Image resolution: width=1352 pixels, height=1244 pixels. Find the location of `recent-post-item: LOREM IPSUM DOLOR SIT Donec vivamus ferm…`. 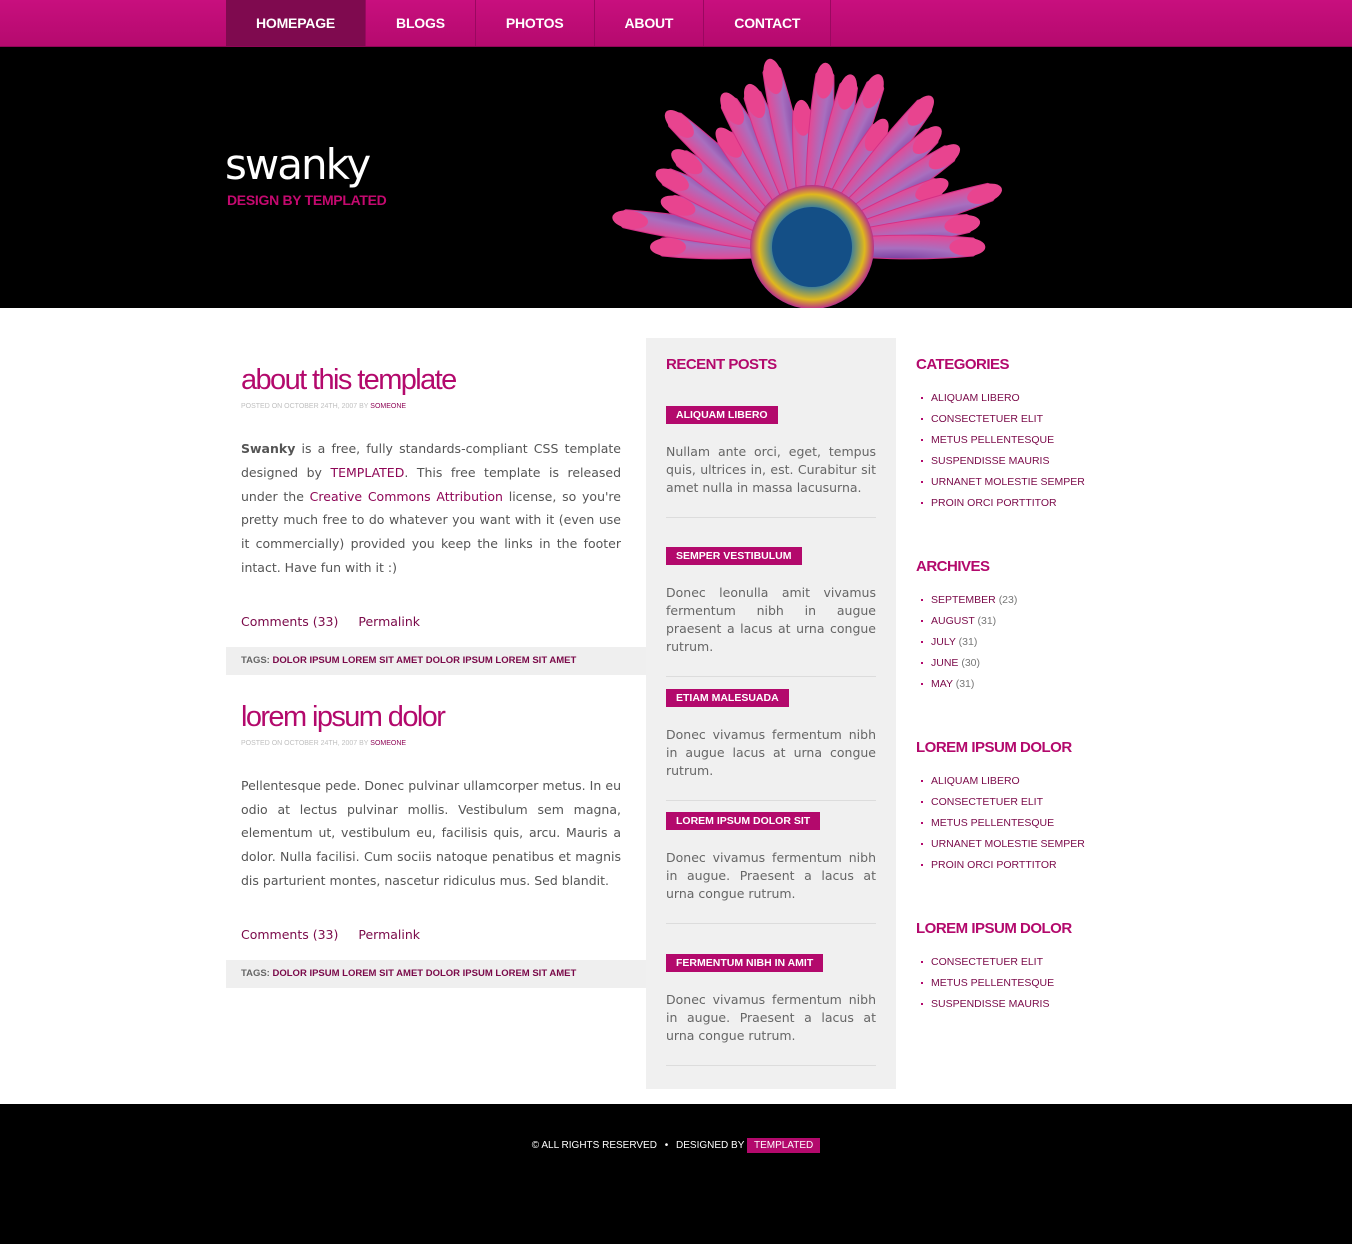

recent-post-item: LOREM IPSUM DOLOR SIT Donec vivamus ferm… is located at coordinates (771, 866).